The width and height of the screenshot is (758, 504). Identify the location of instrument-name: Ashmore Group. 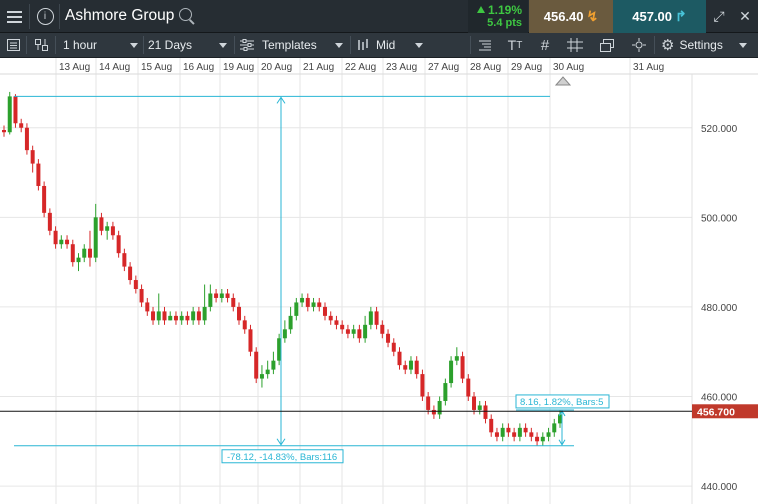
(119, 16).